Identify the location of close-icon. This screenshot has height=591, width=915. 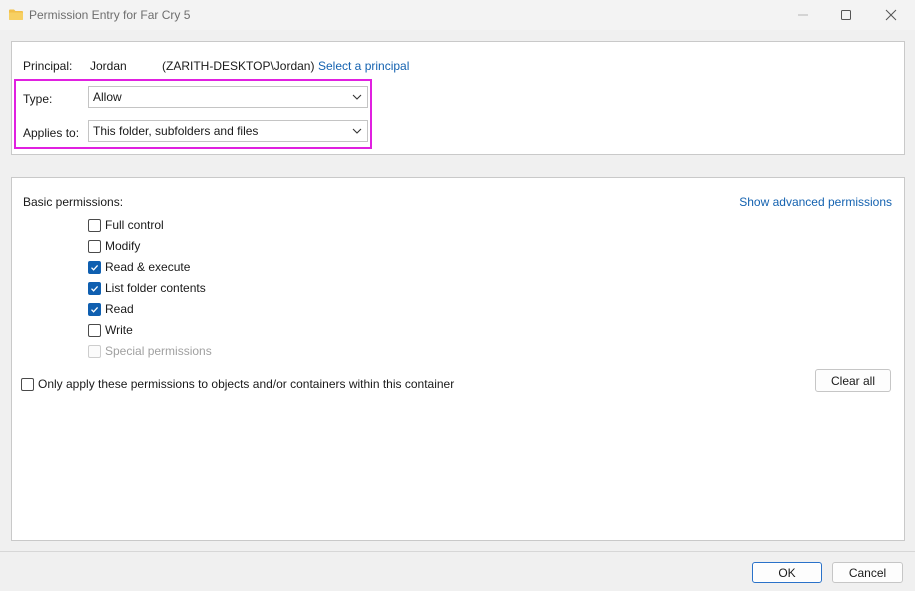
(891, 15).